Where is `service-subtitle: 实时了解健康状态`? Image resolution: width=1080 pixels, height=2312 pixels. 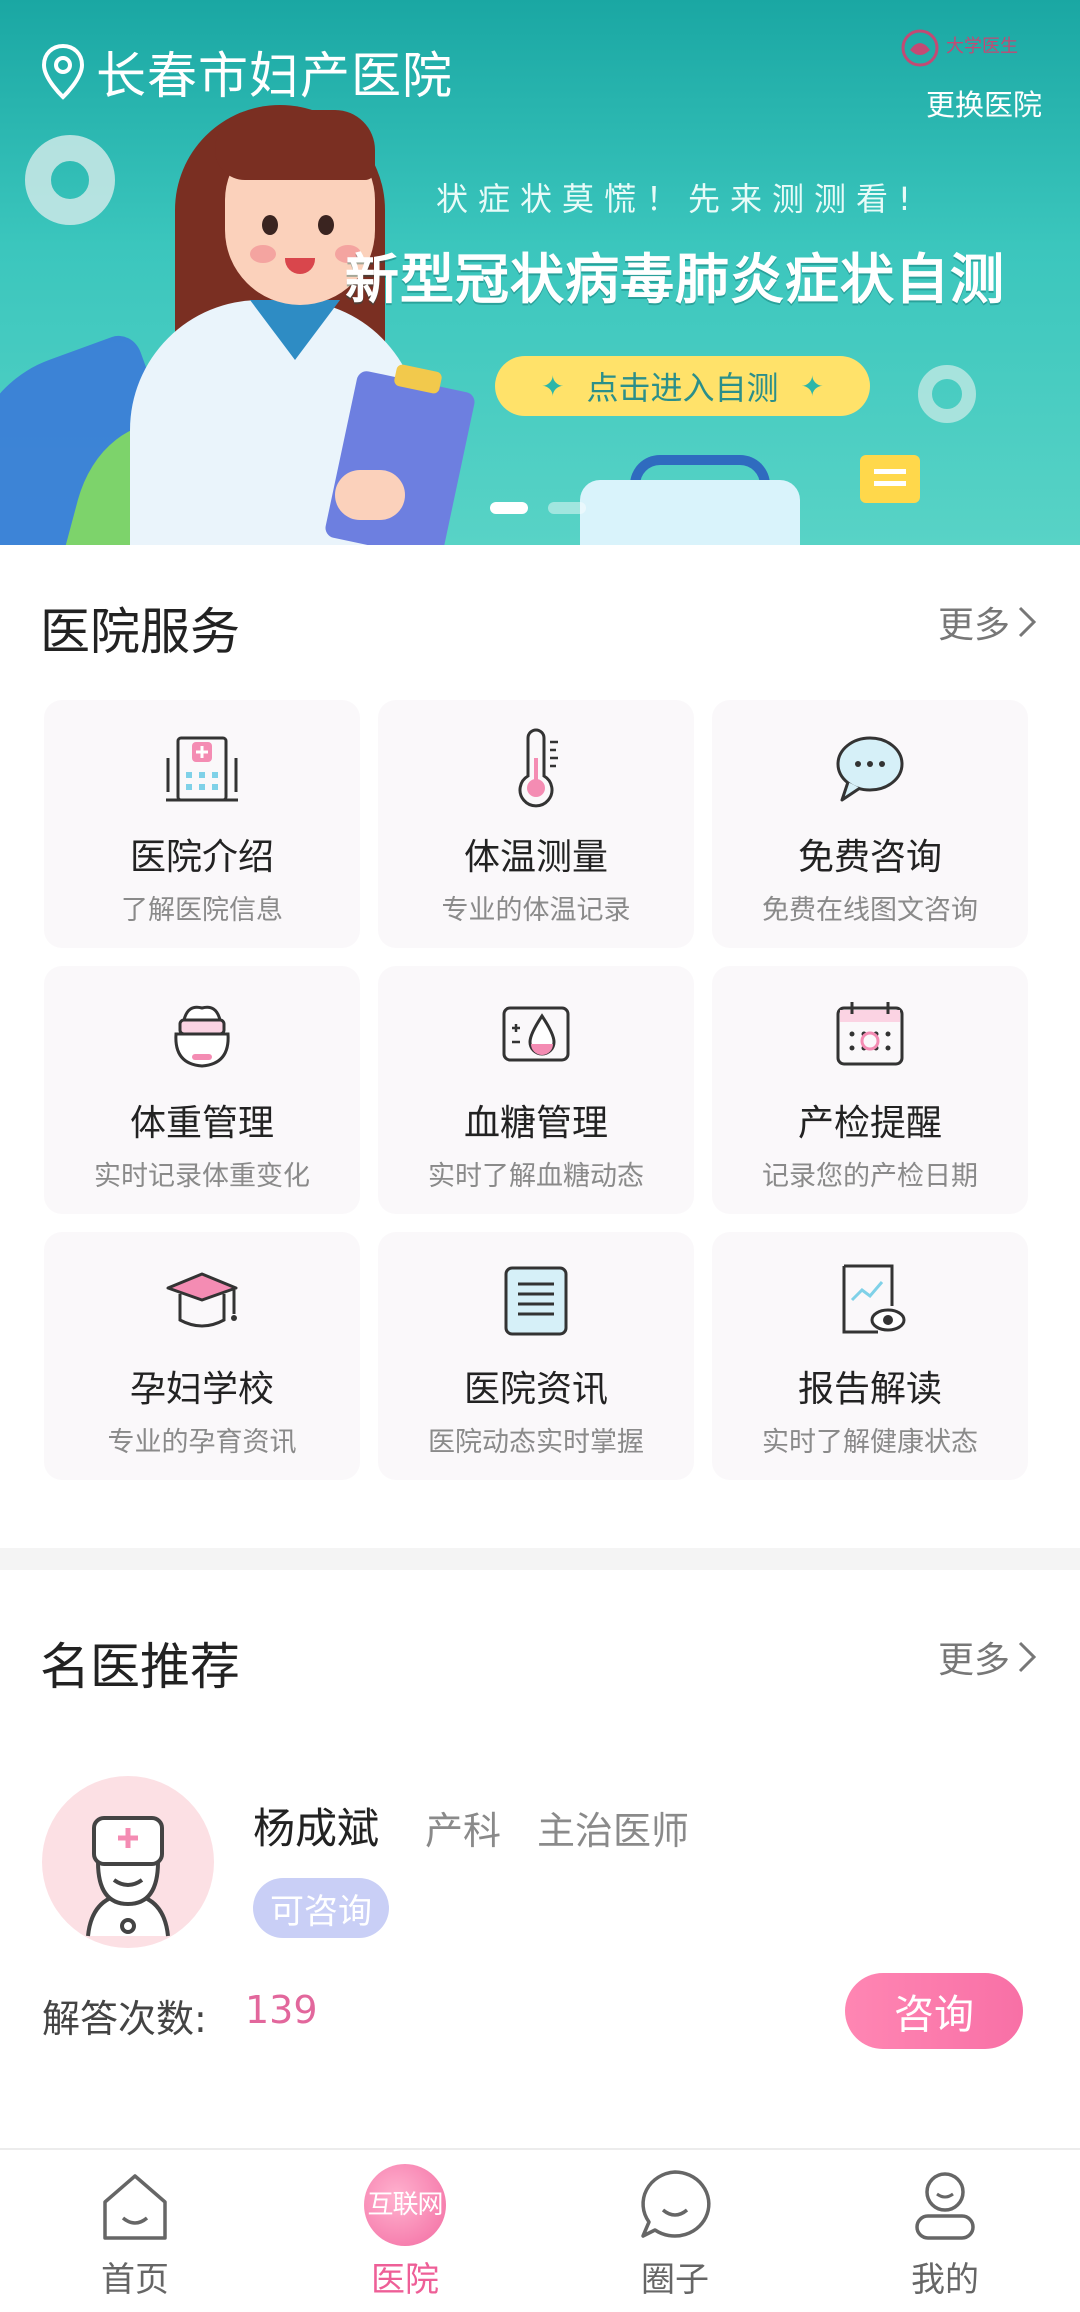
service-subtitle: 实时了解健康状态 is located at coordinates (870, 1442).